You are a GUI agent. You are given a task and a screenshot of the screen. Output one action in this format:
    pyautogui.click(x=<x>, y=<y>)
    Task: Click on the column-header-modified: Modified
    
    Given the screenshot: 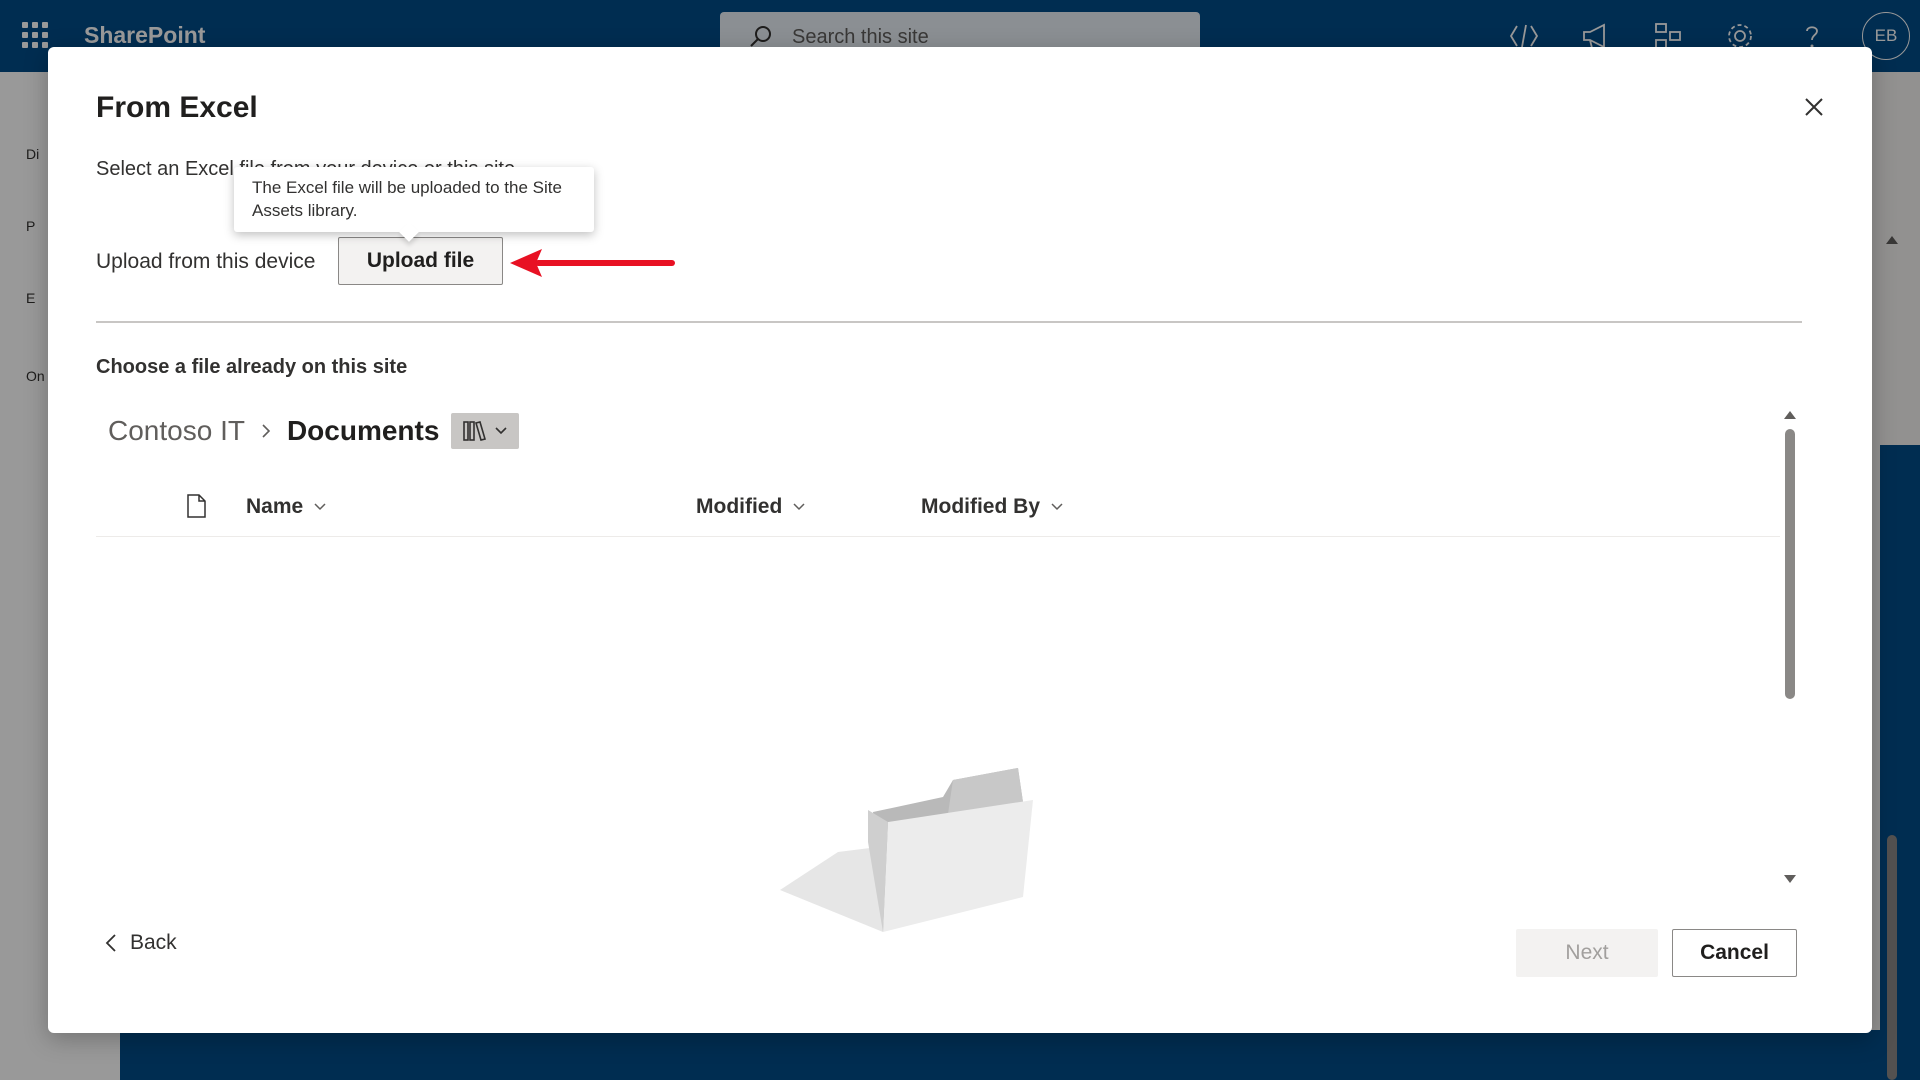 What is the action you would take?
    pyautogui.click(x=751, y=507)
    